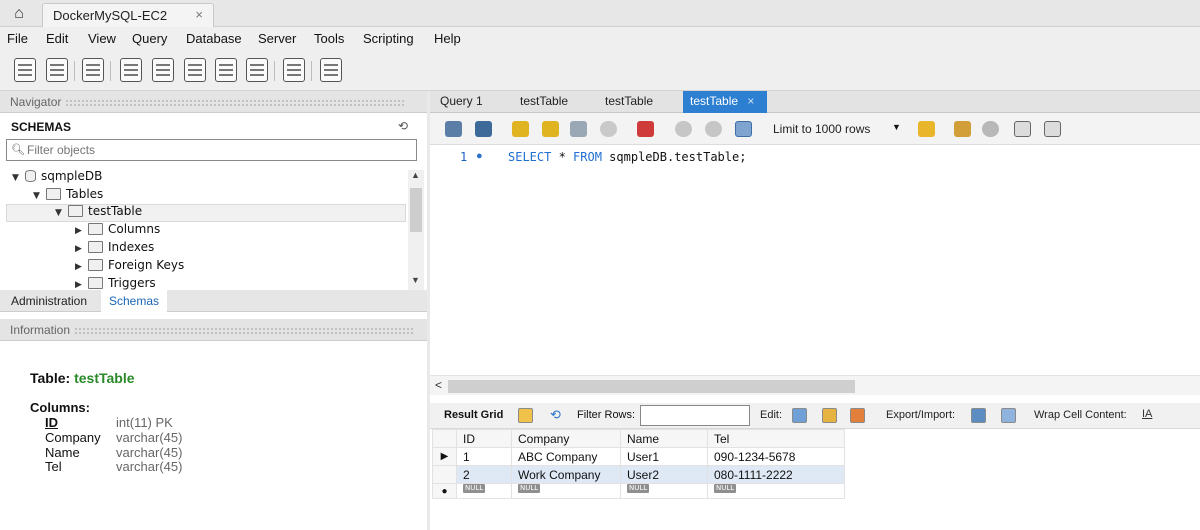 This screenshot has width=1200, height=530. Describe the element at coordinates (98, 213) in the screenshot. I see `tree-item-testtable: ▼ testTable` at that location.